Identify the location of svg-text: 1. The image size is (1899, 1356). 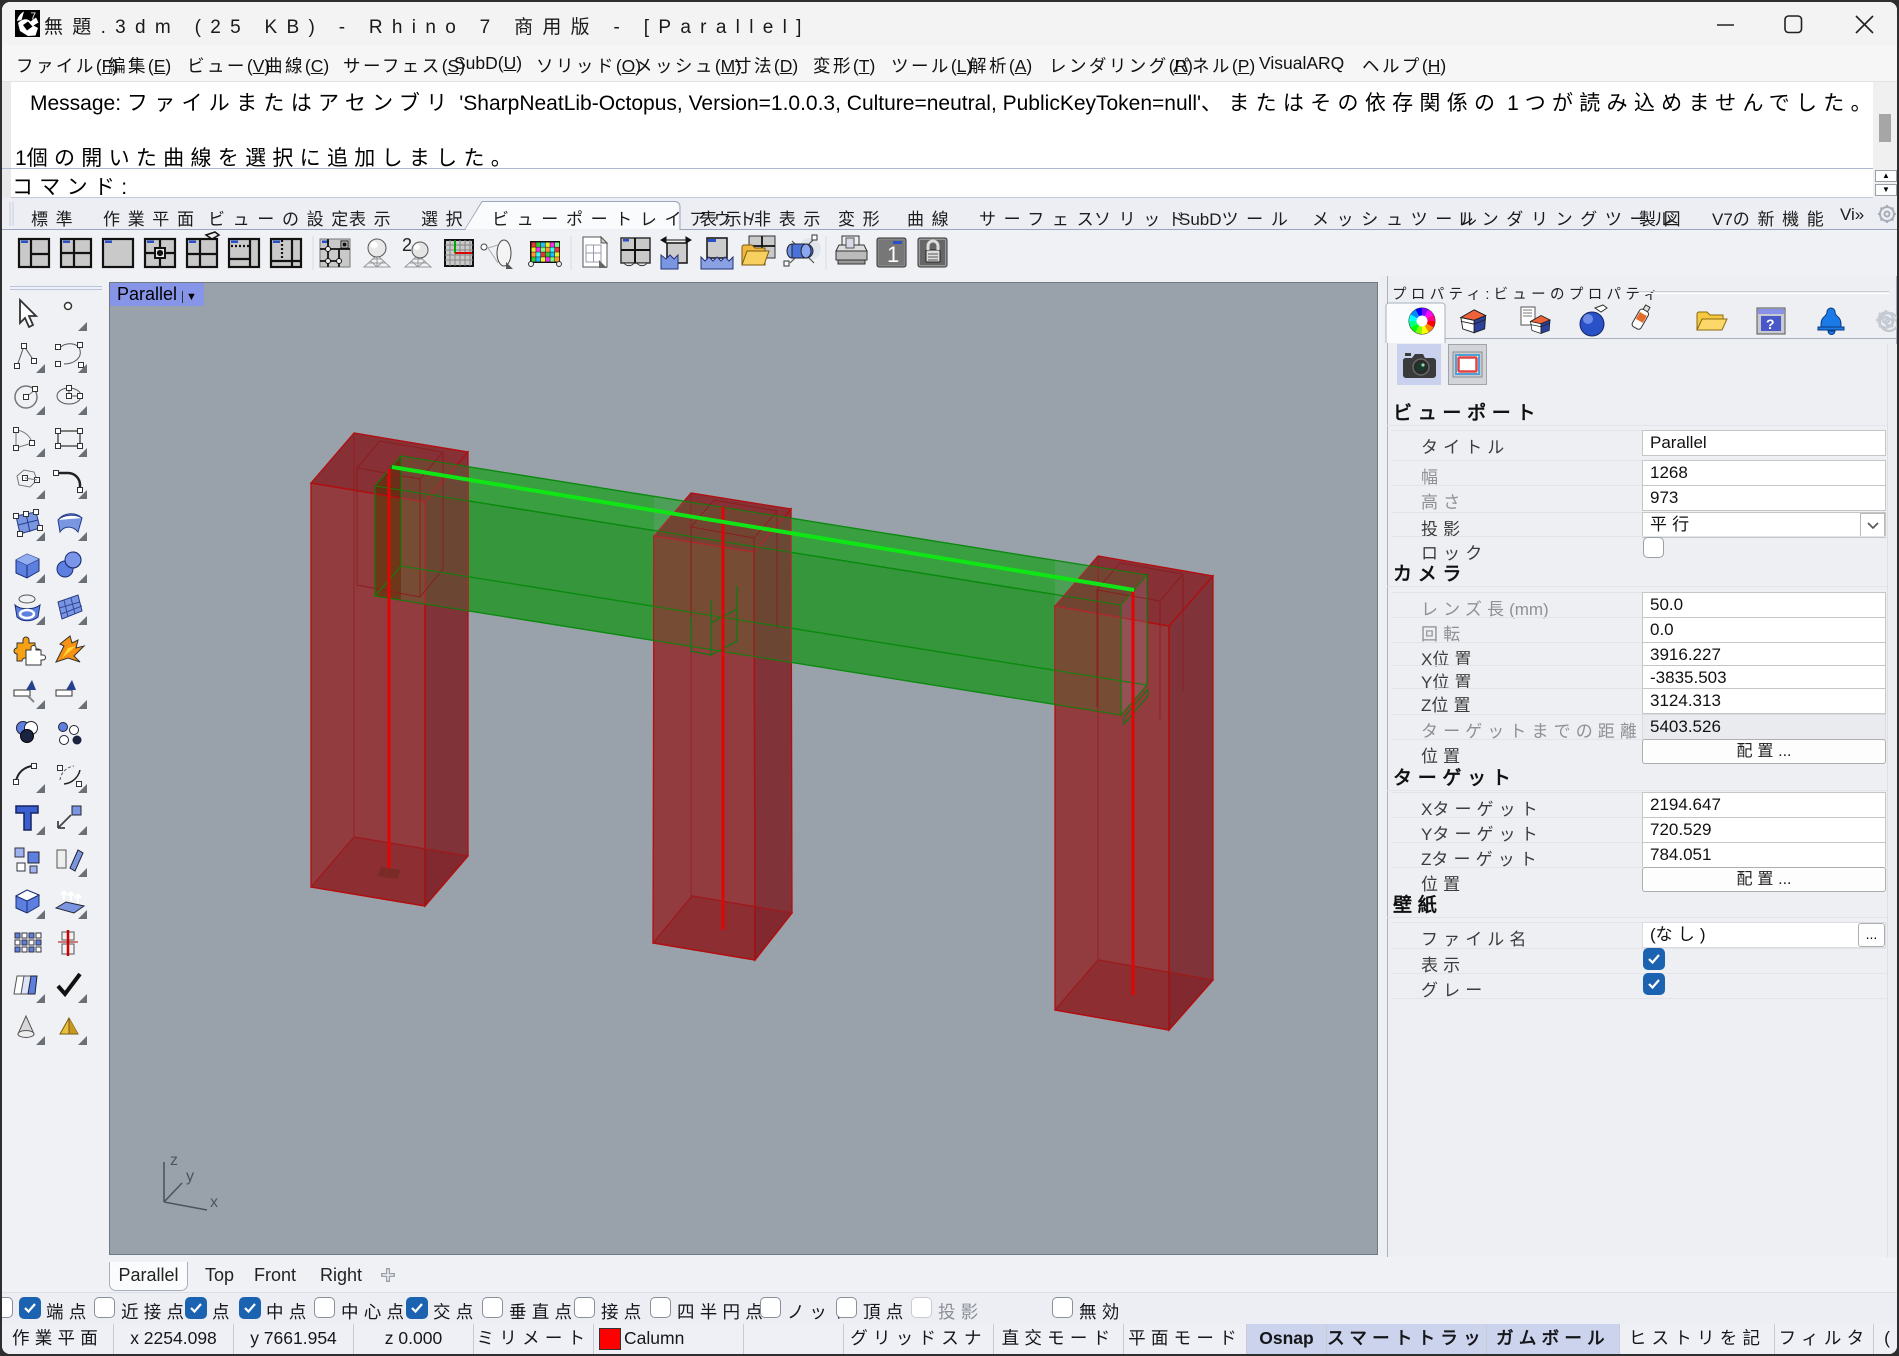
(893, 254).